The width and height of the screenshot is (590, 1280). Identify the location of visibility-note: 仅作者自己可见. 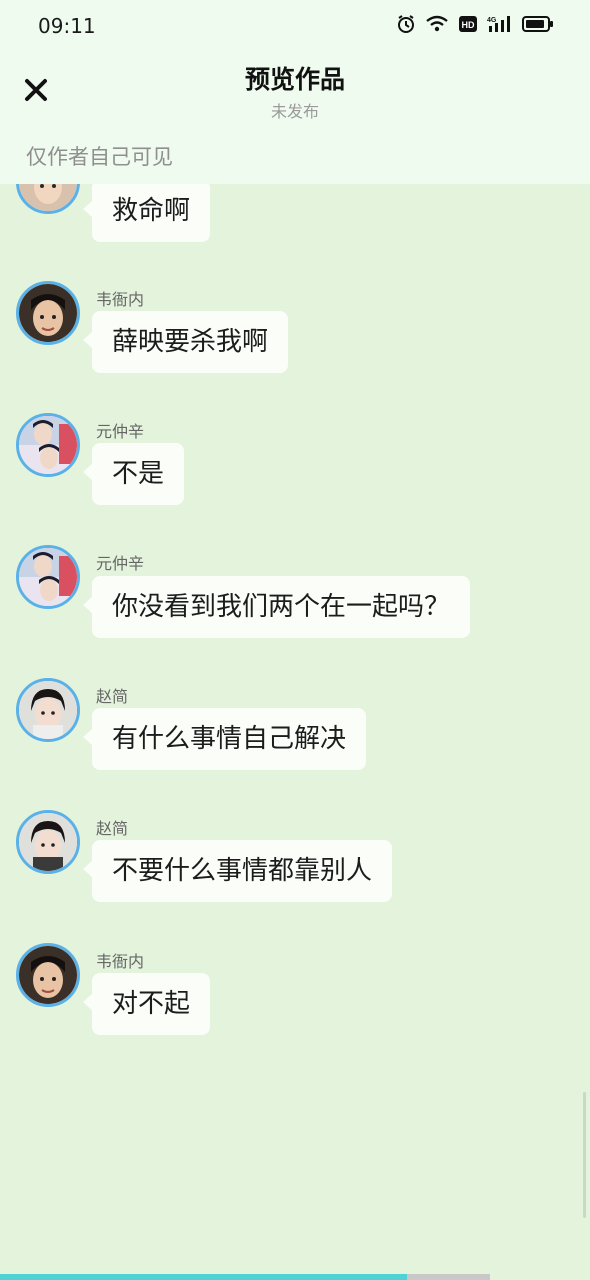
(99, 157).